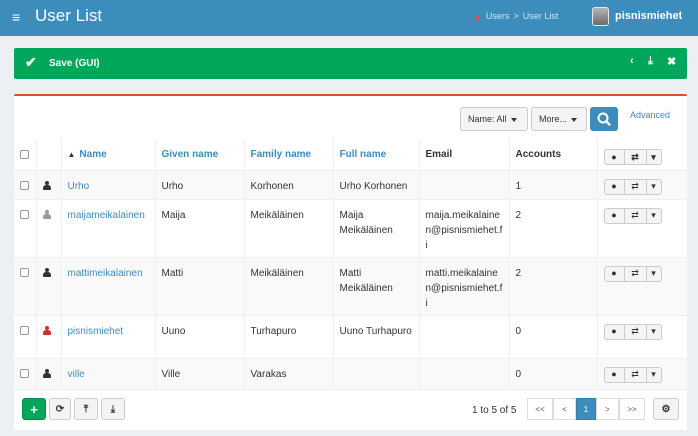  What do you see at coordinates (200, 374) in the screenshot?
I see `given-name-cell: Ville` at bounding box center [200, 374].